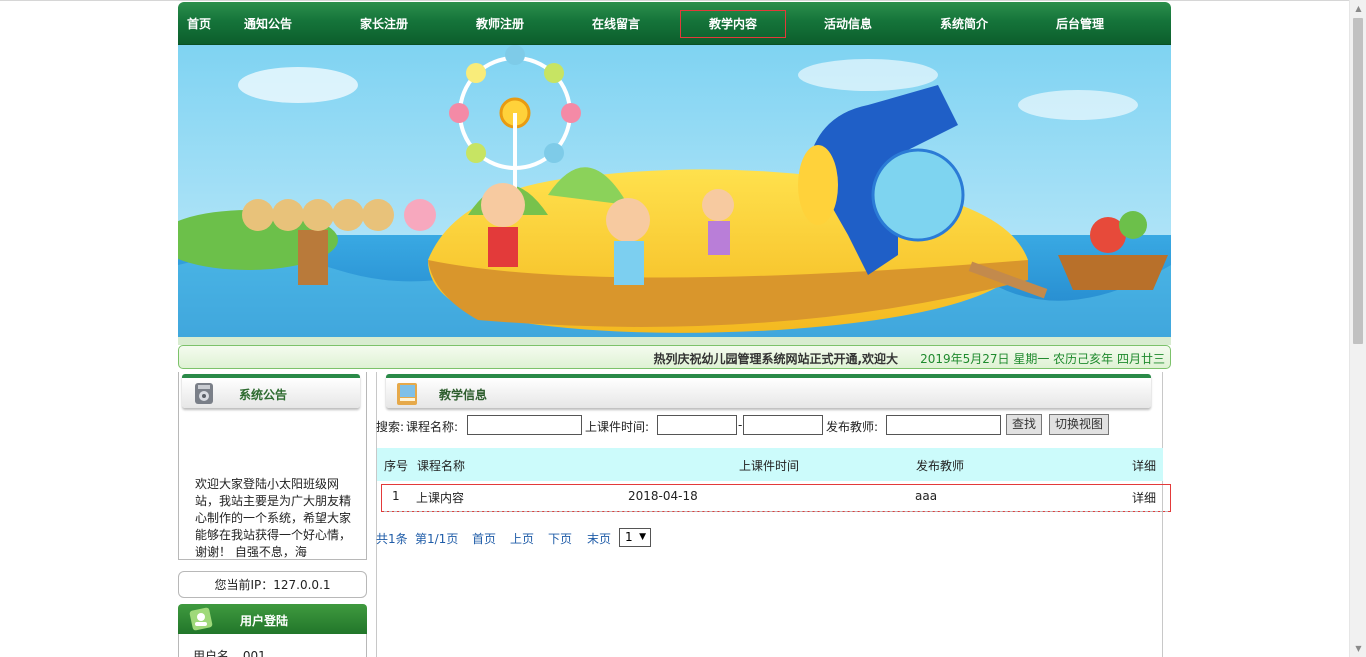  Describe the element at coordinates (783, 425) in the screenshot. I see `time-end-input` at that location.